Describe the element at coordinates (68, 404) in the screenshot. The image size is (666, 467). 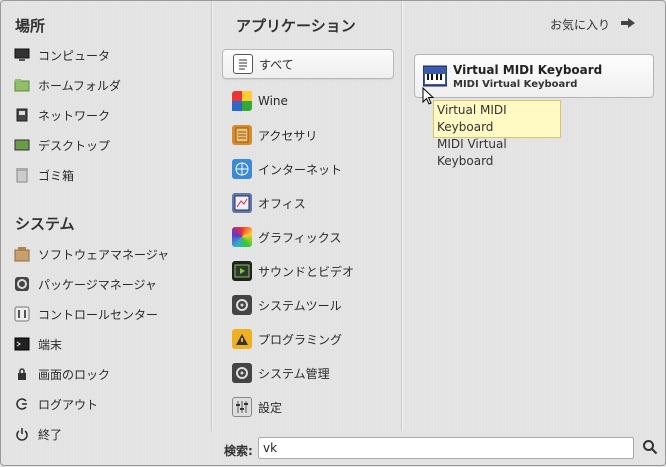
I see `system-label: ログアウト` at that location.